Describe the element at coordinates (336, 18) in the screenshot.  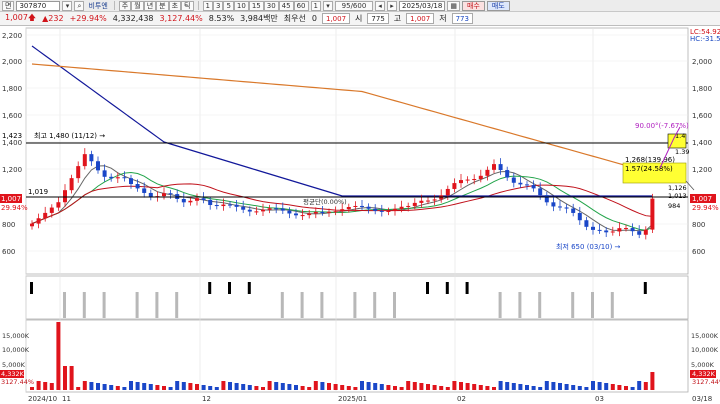
I see `ask-price-field: 1,007` at that location.